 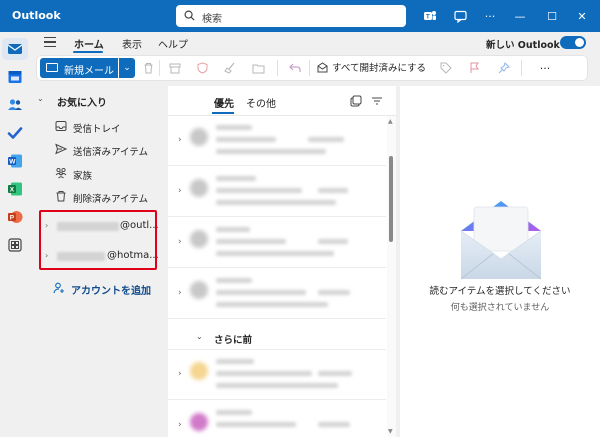 What do you see at coordinates (390, 121) in the screenshot?
I see `scroll-up-icon: ▲` at bounding box center [390, 121].